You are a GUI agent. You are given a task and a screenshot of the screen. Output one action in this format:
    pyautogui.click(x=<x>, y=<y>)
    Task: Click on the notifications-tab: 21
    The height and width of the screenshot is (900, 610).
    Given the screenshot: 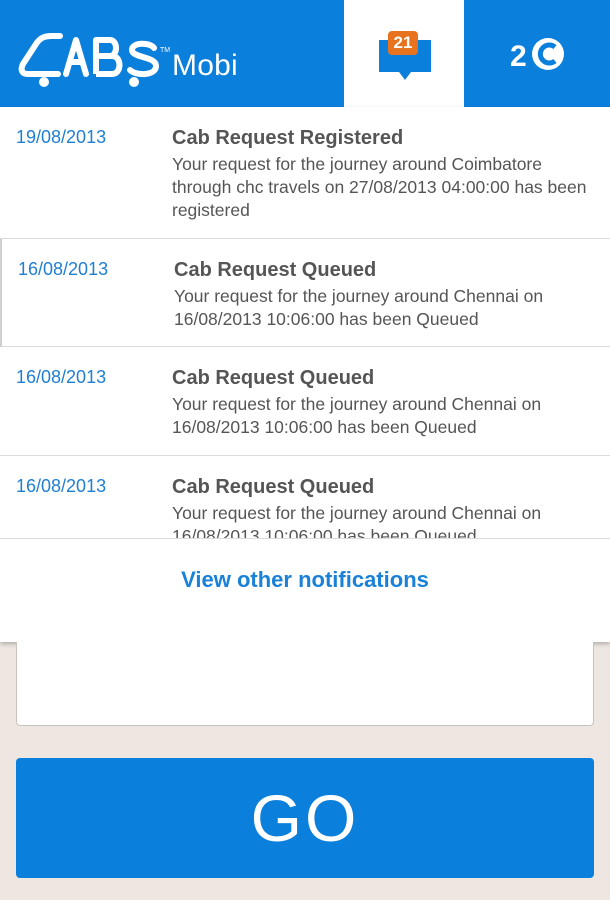 What is the action you would take?
    pyautogui.click(x=404, y=53)
    